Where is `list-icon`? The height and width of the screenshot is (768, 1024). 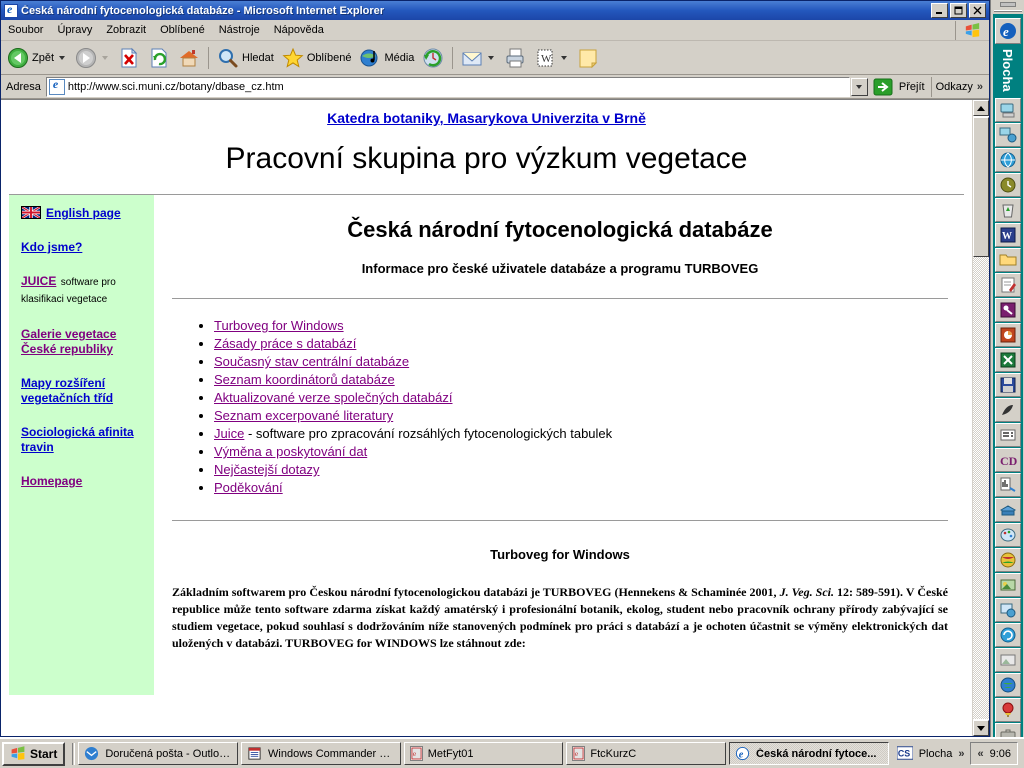 list-icon is located at coordinates (1007, 434).